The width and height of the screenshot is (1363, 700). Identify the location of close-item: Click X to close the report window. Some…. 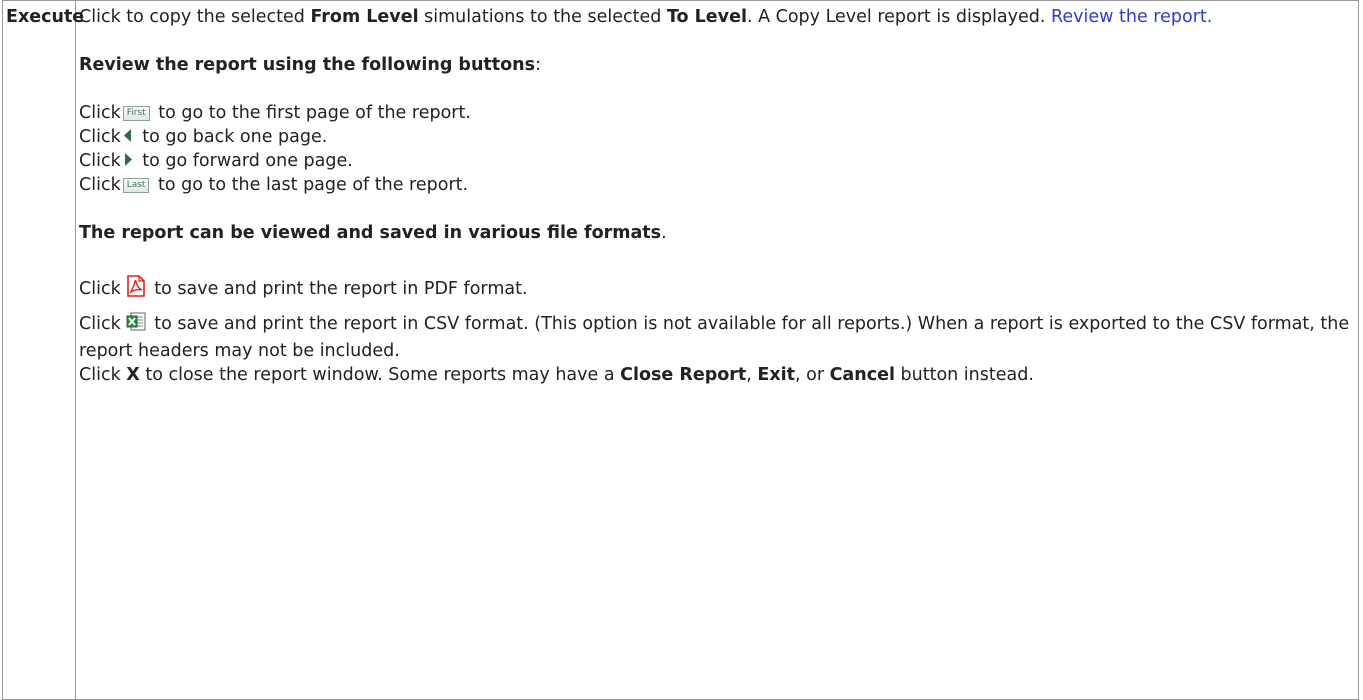
(556, 375).